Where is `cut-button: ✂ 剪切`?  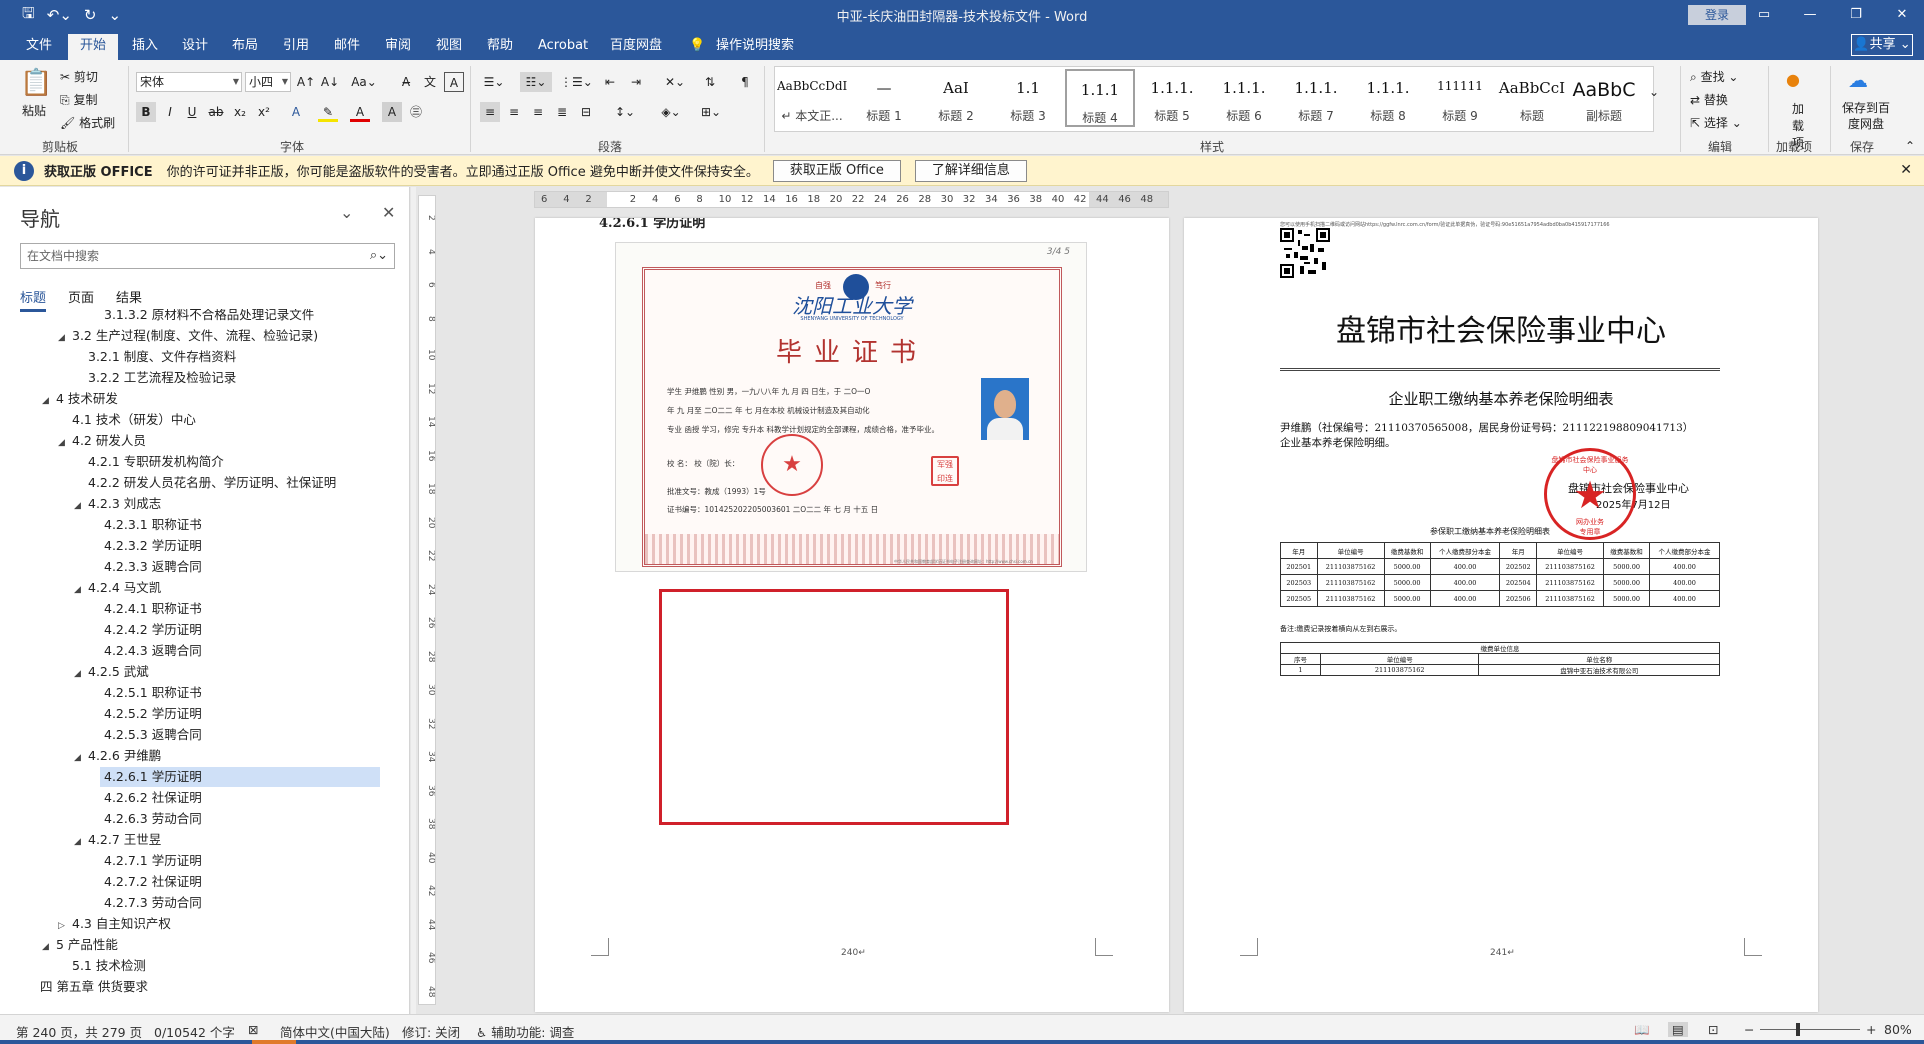 cut-button: ✂ 剪切 is located at coordinates (79, 76).